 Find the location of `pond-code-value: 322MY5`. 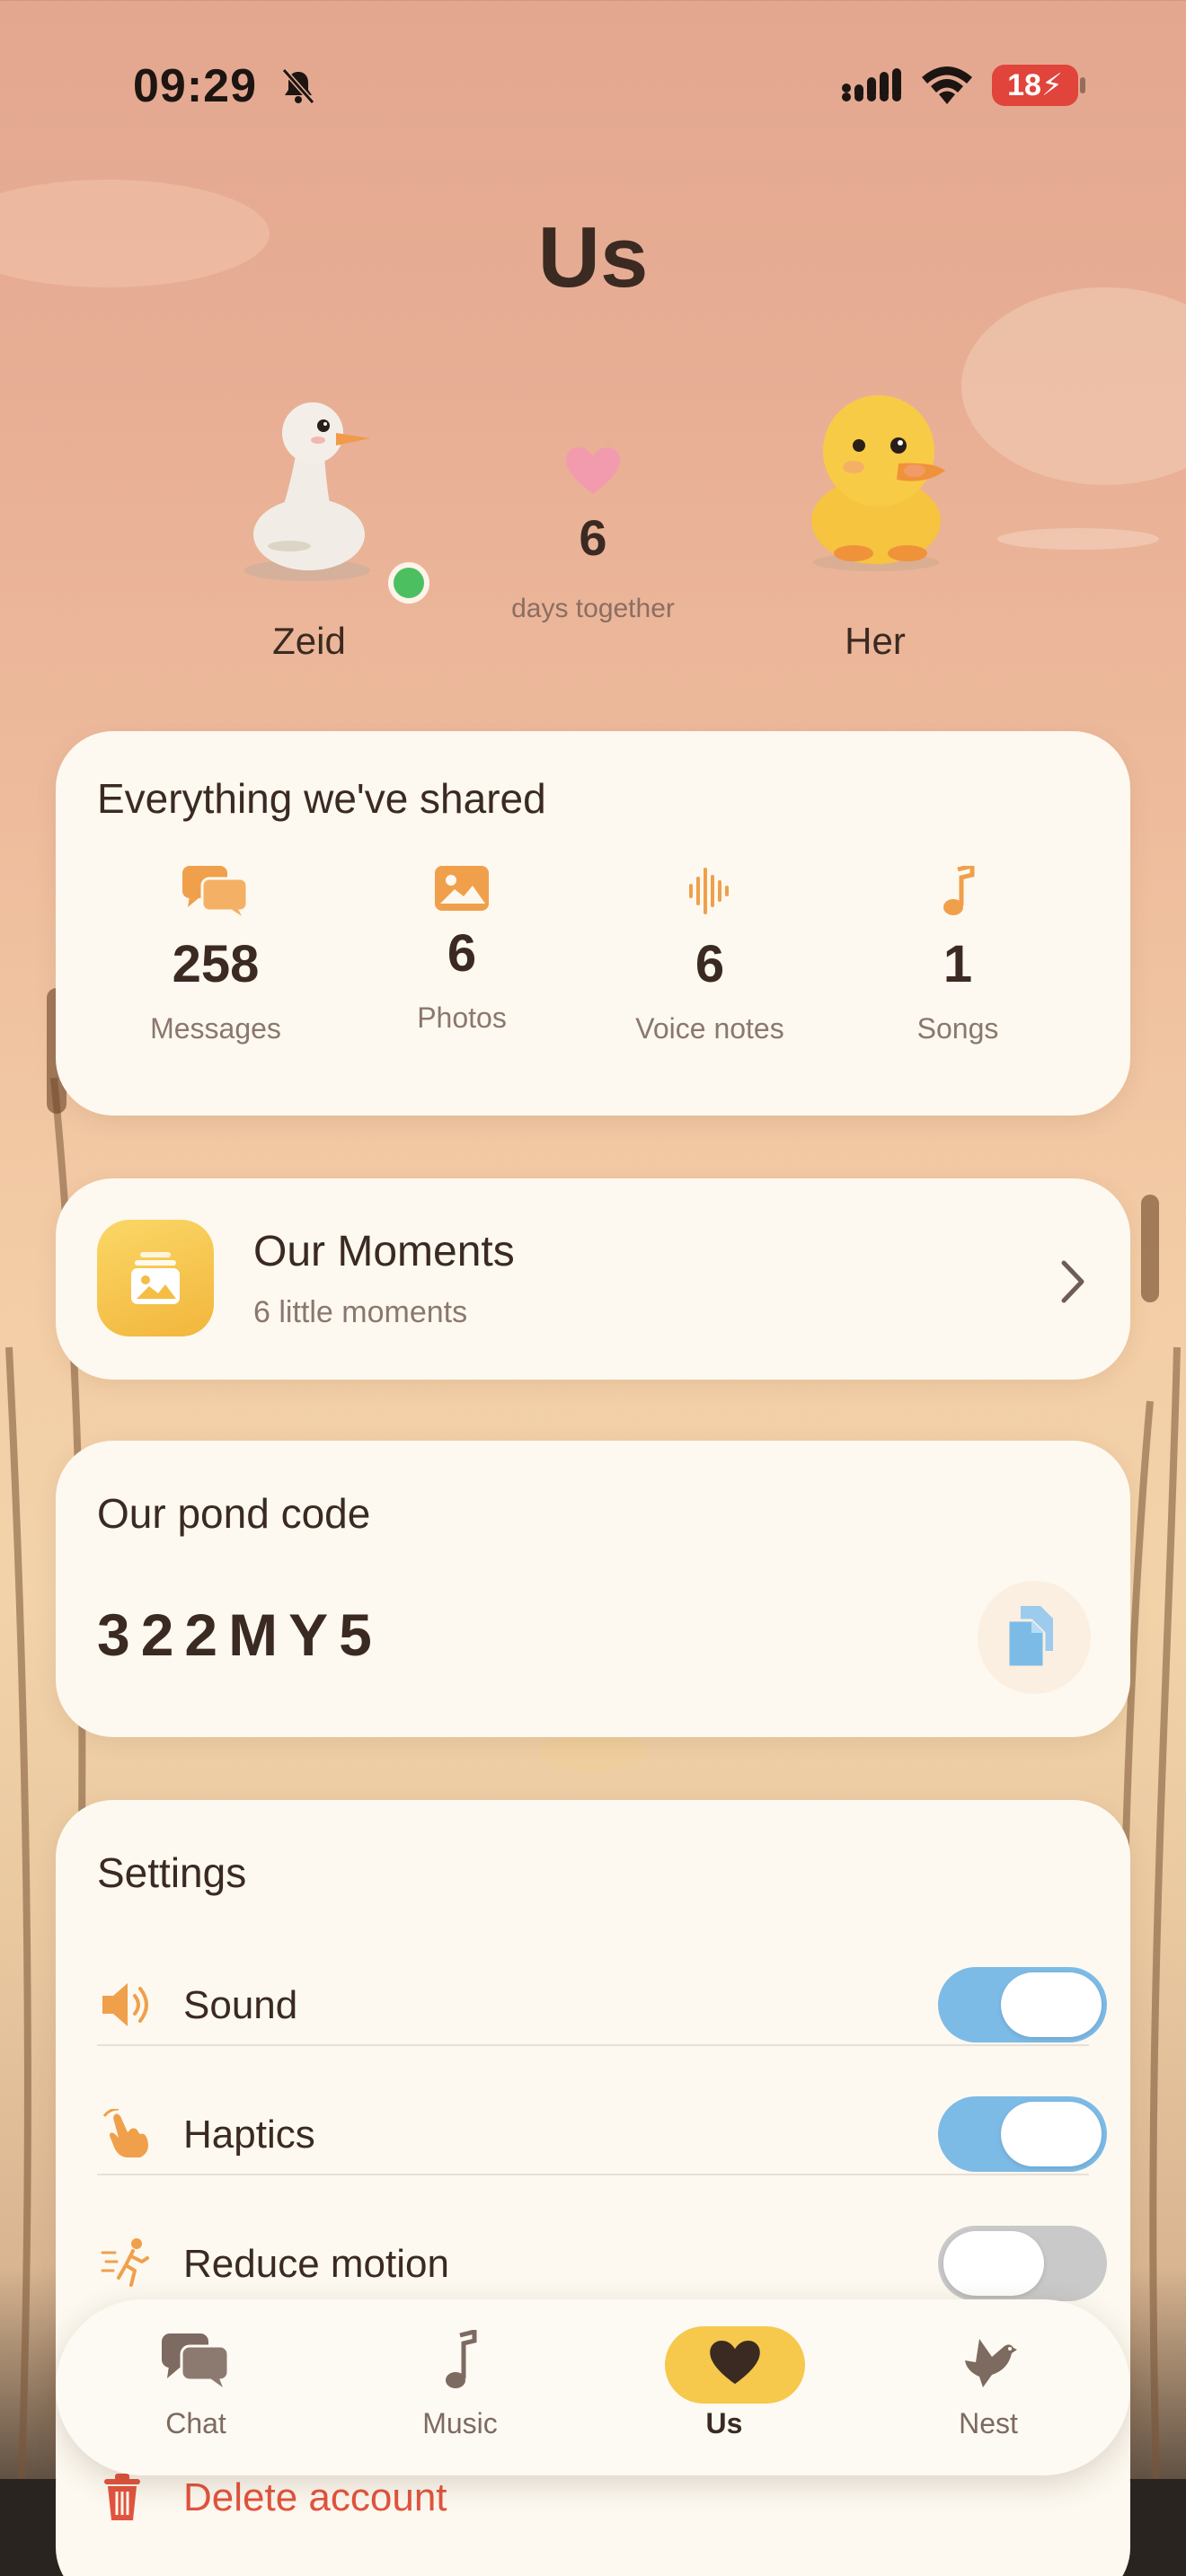

pond-code-value: 322MY5 is located at coordinates (240, 1634).